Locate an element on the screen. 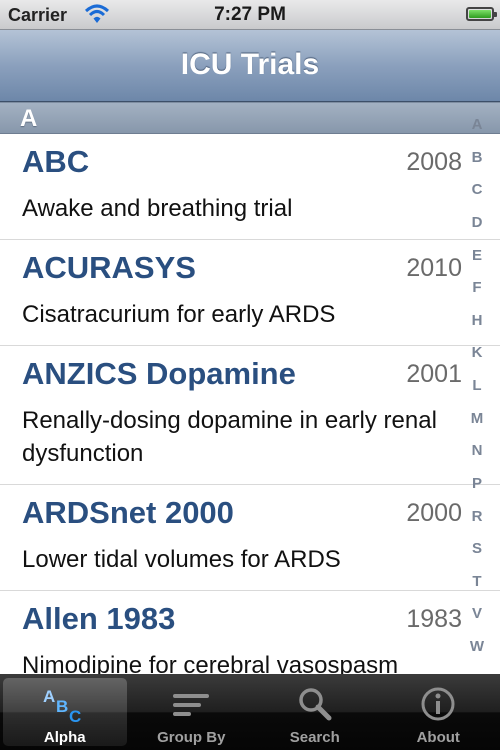  trial-row: ACURASYS 2010 Cisatracurium for early ARDS is located at coordinates (250, 293).